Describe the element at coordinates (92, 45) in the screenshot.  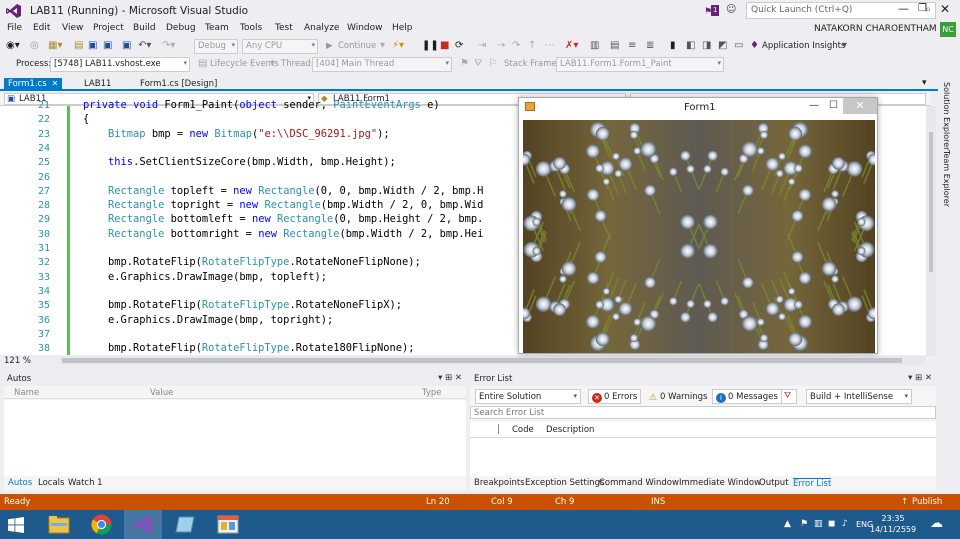
I see `save-icon: ▣` at that location.